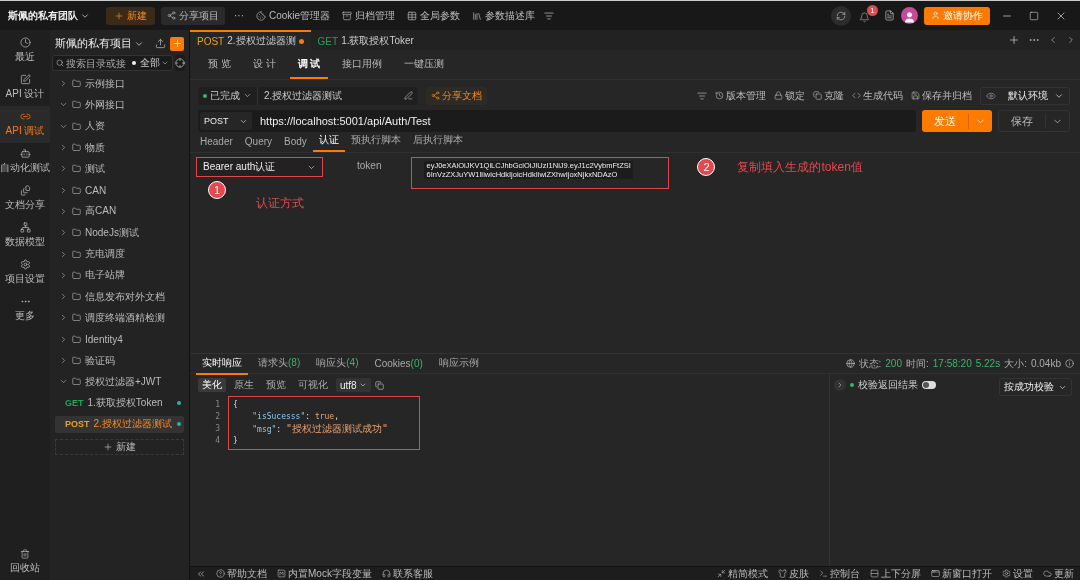  I want to click on rail-item: API 设计, so click(25, 87).